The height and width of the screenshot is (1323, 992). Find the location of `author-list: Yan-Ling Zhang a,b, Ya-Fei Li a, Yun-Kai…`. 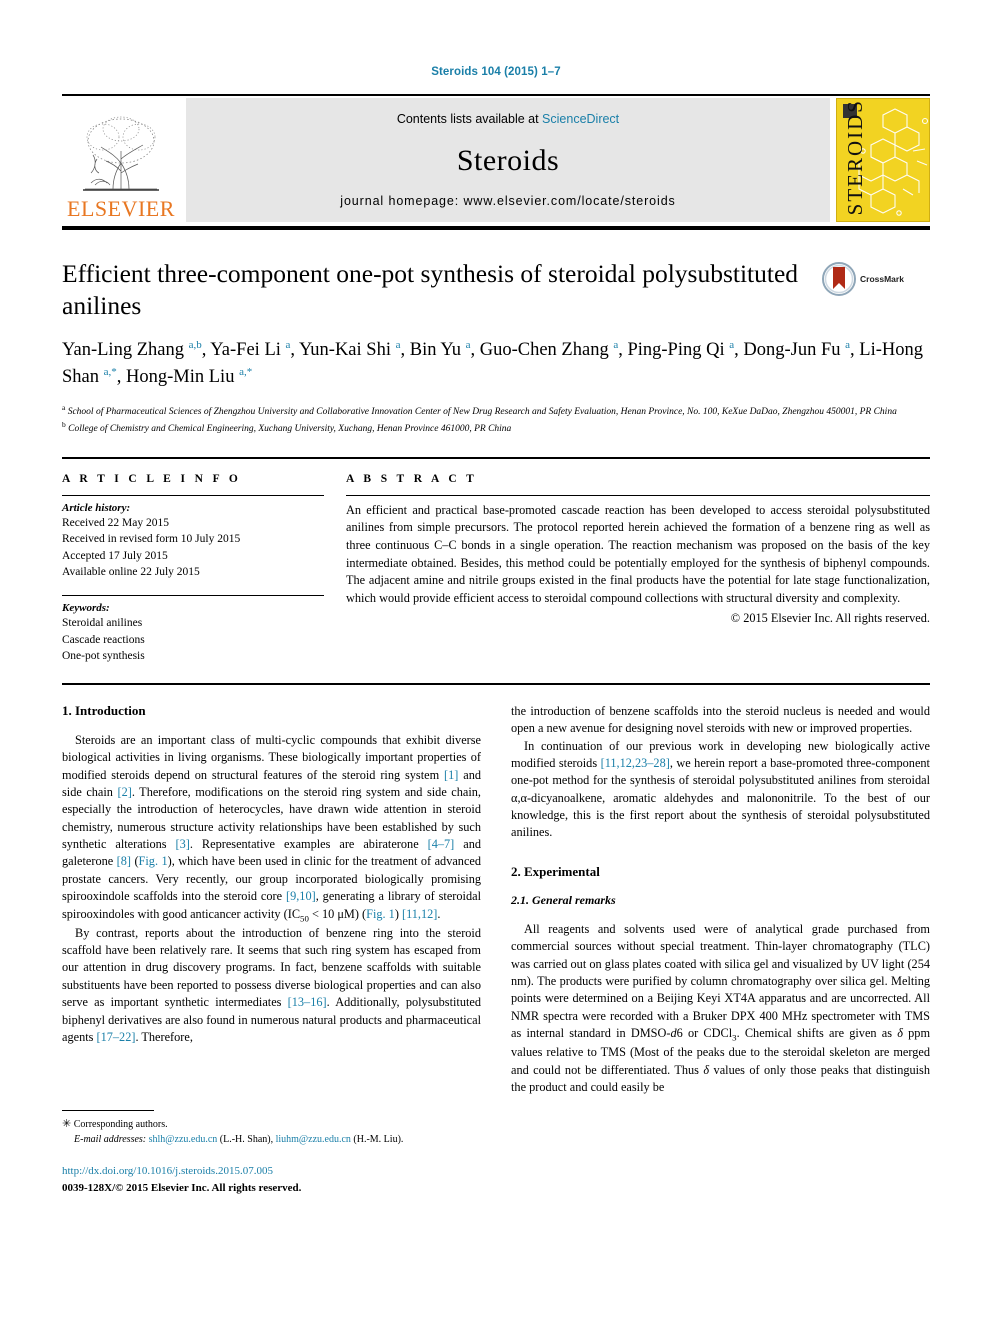

author-list: Yan-Ling Zhang a,b, Ya-Fei Li a, Yun-Kai… is located at coordinates (493, 363).